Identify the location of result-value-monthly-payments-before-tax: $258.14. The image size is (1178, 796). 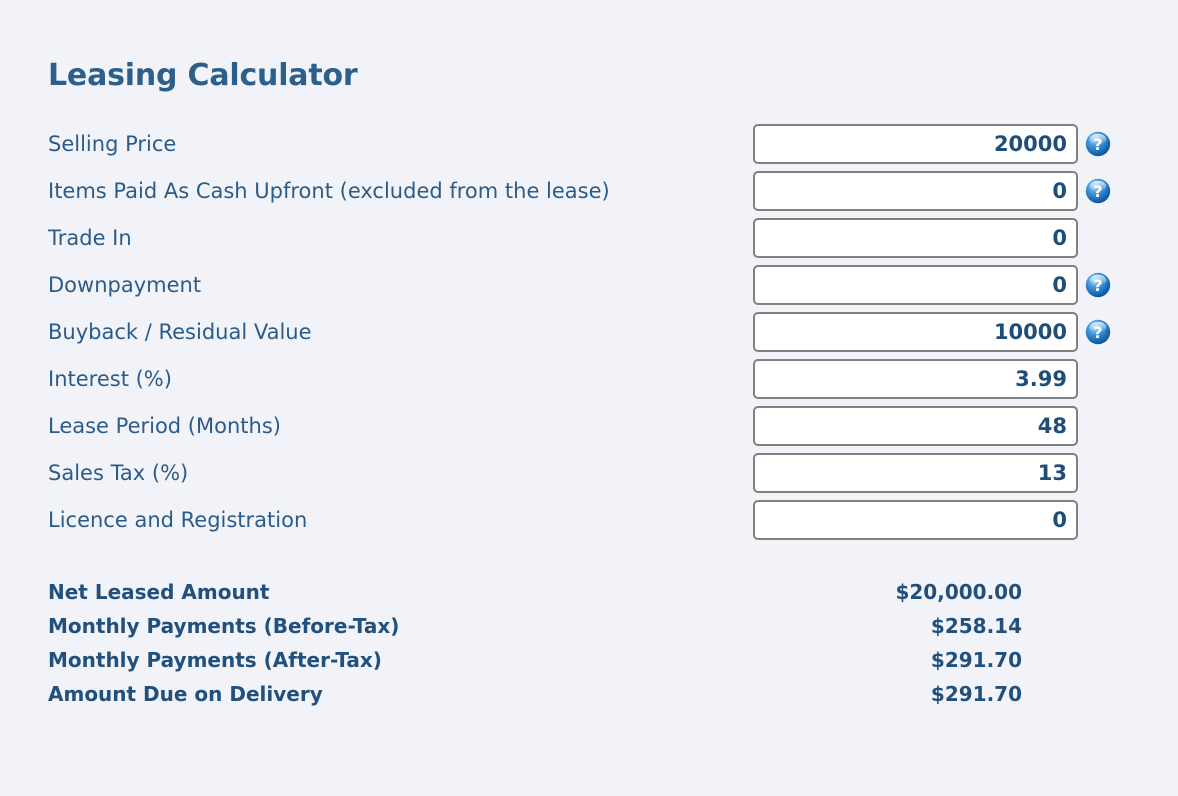
(976, 626).